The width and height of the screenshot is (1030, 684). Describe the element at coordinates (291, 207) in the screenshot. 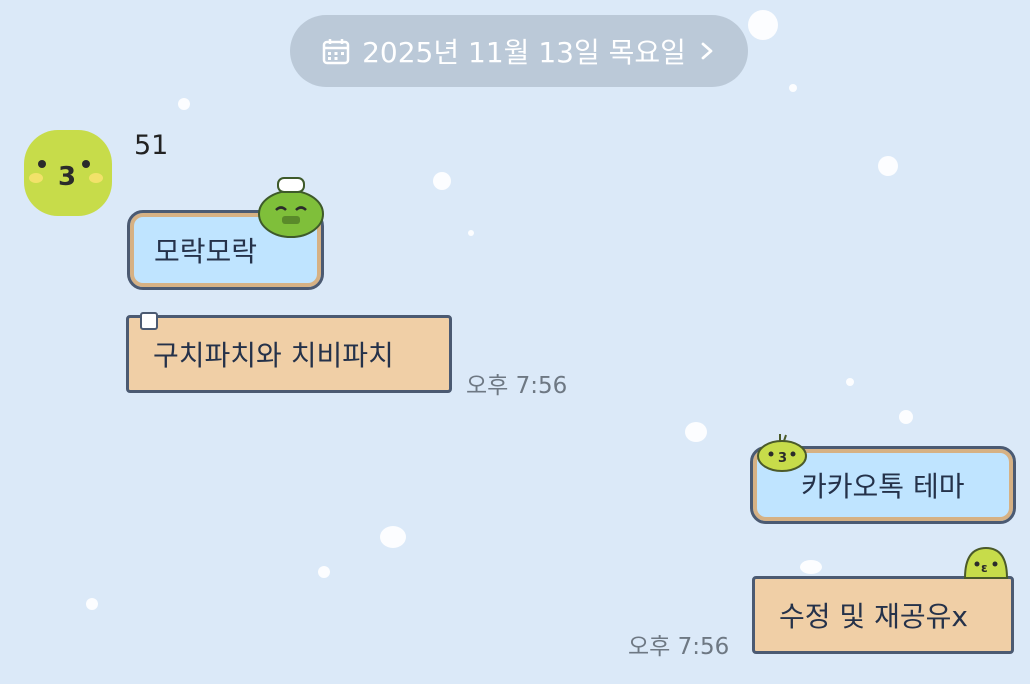

I see `green-frog-chef-icon` at that location.